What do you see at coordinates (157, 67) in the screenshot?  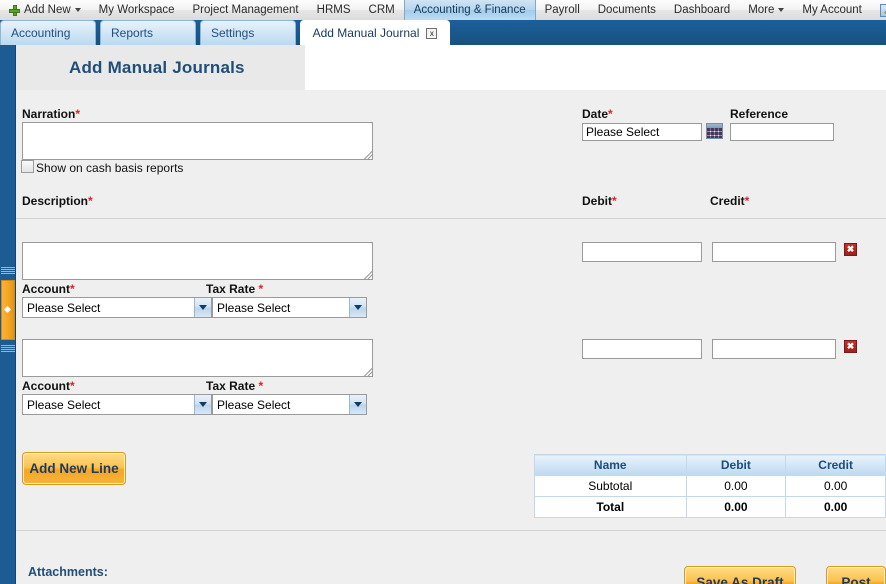 I see `page-title: Add Manual Journals` at bounding box center [157, 67].